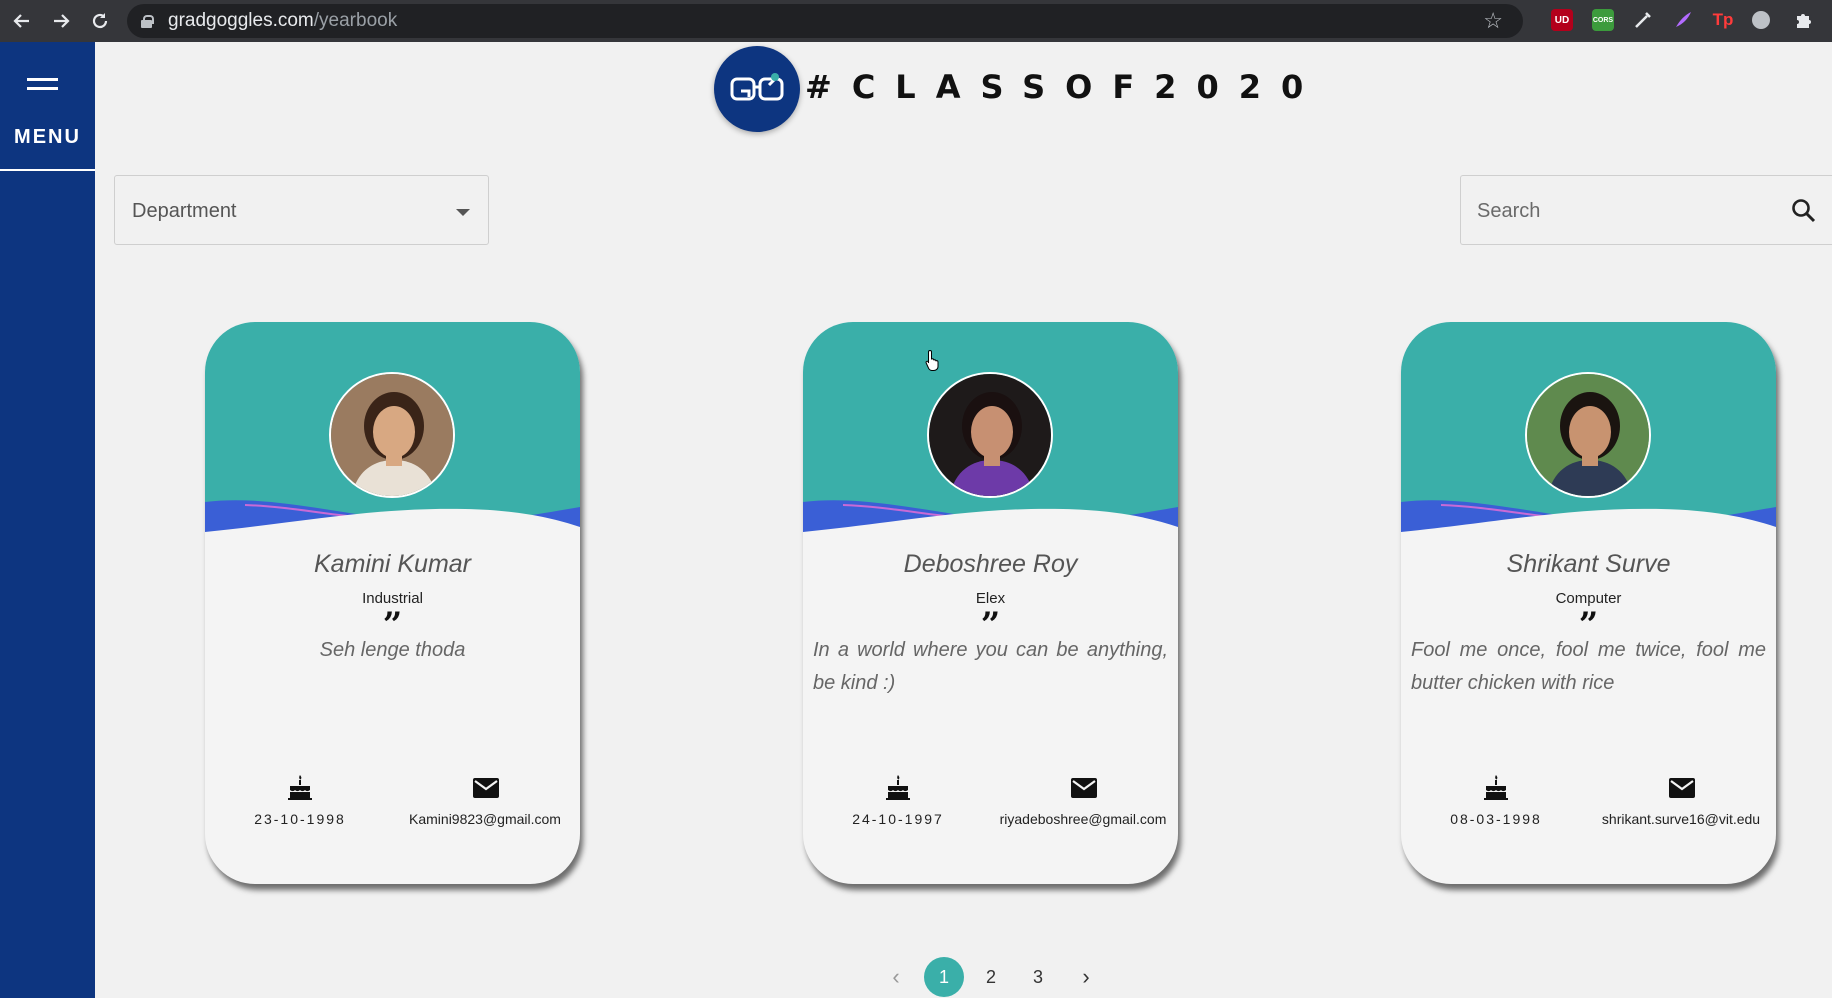  Describe the element at coordinates (1064, 87) in the screenshot. I see `page-title: #CLASSOF2020` at that location.